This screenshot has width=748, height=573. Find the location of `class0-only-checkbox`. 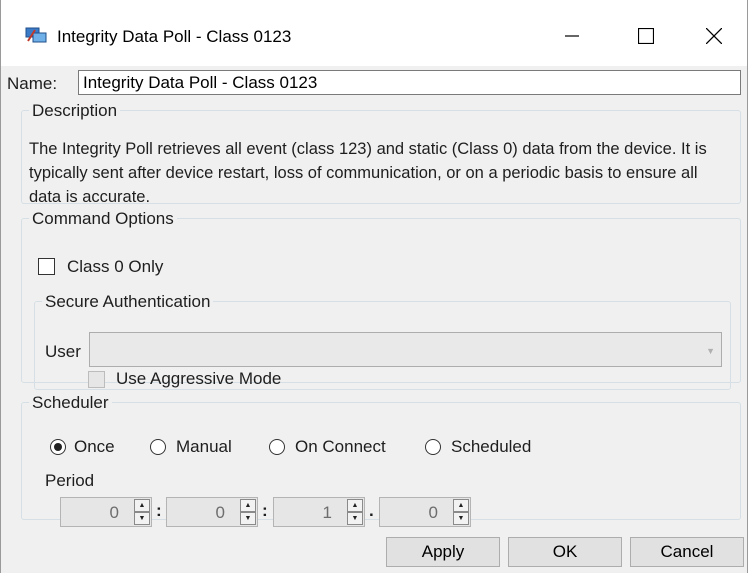

class0-only-checkbox is located at coordinates (46, 266).